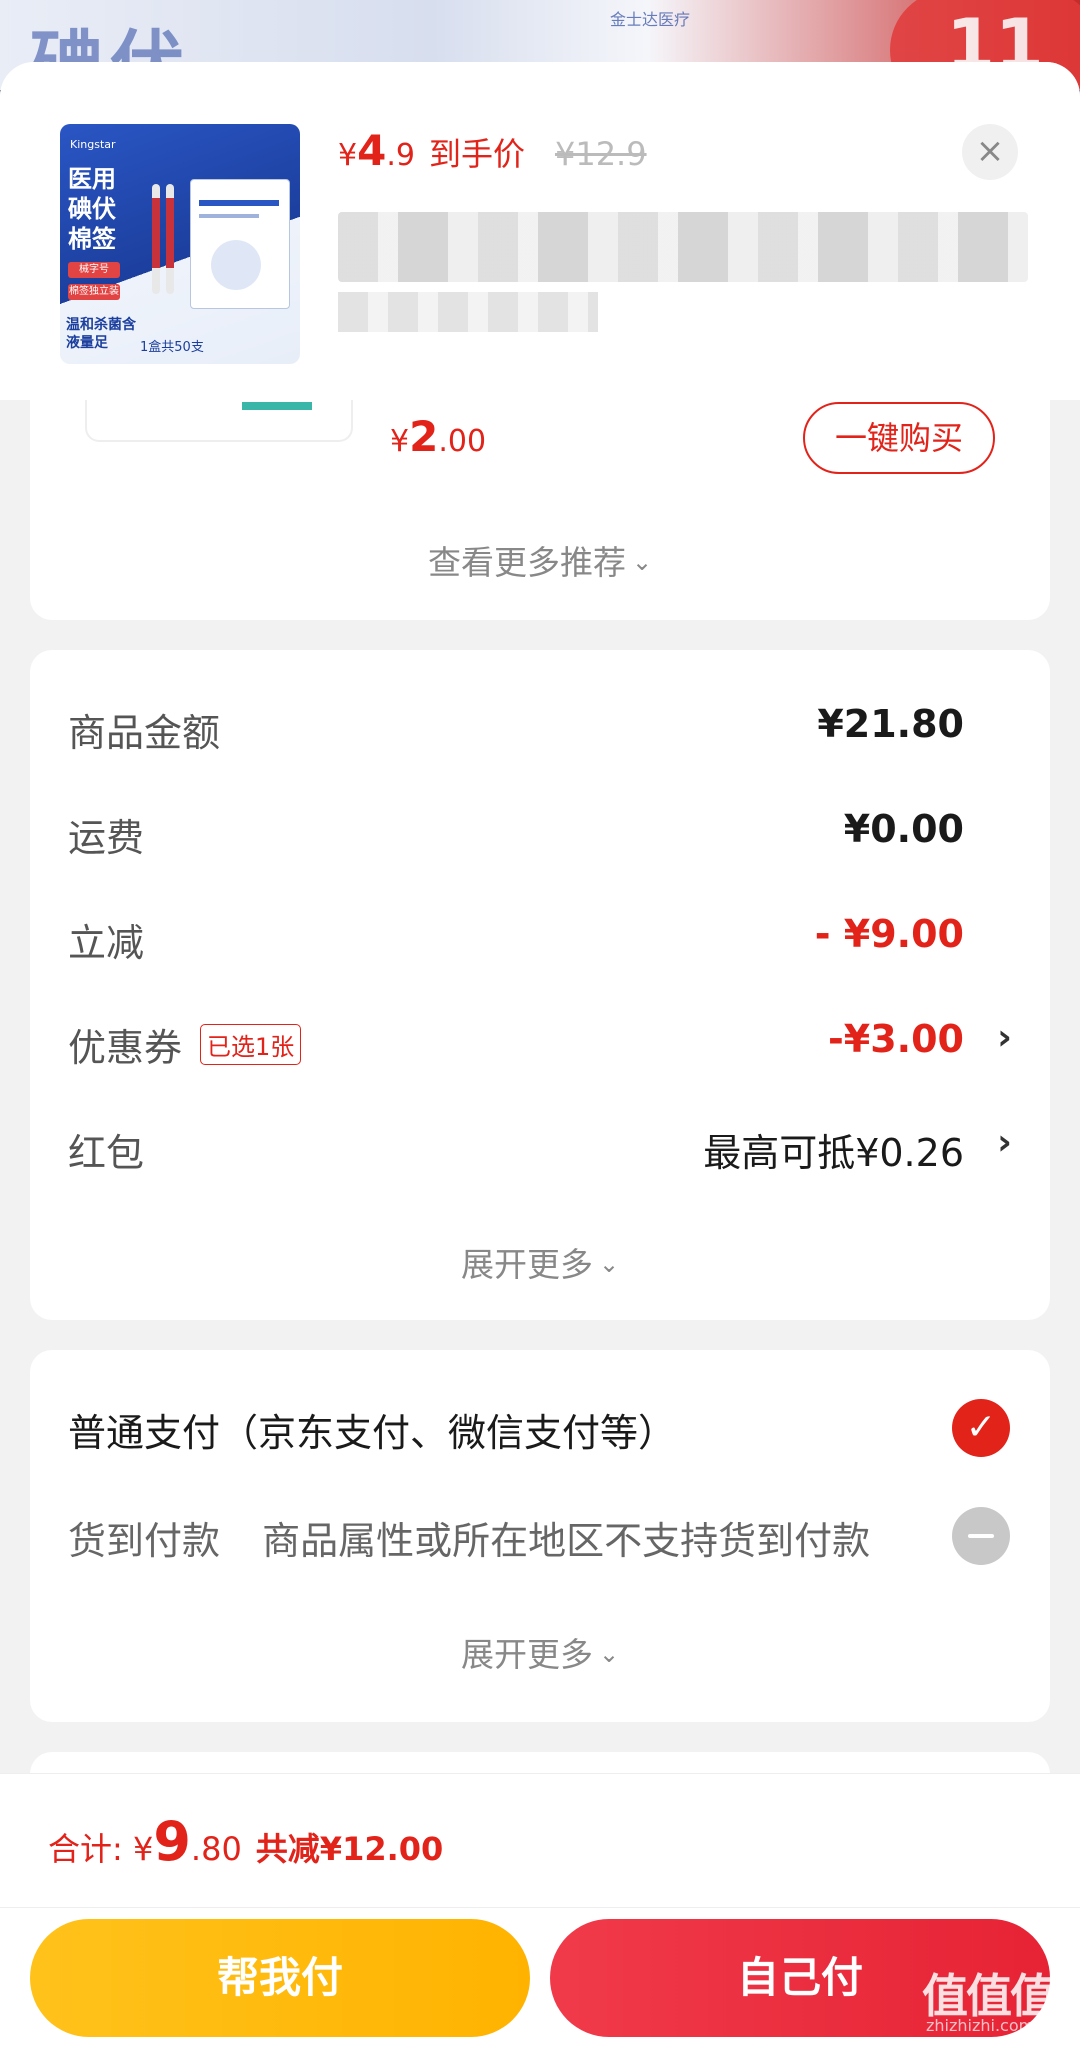 The width and height of the screenshot is (1080, 2053). I want to click on original-price: ¥12.9, so click(600, 154).